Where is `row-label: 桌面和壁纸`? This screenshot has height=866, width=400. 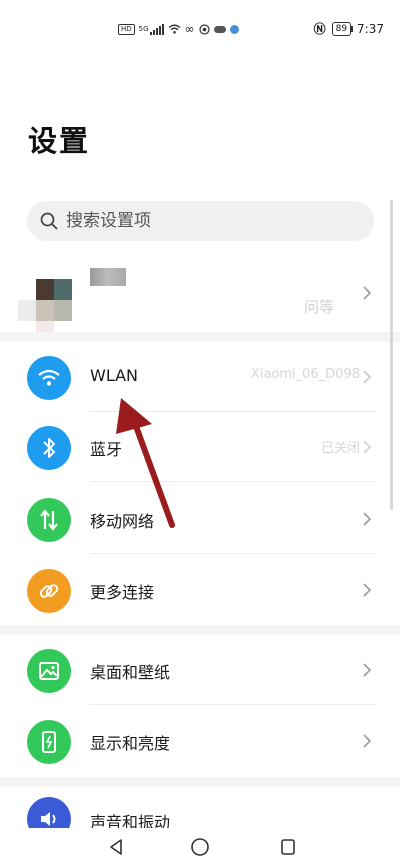
row-label: 桌面和壁纸 is located at coordinates (130, 672).